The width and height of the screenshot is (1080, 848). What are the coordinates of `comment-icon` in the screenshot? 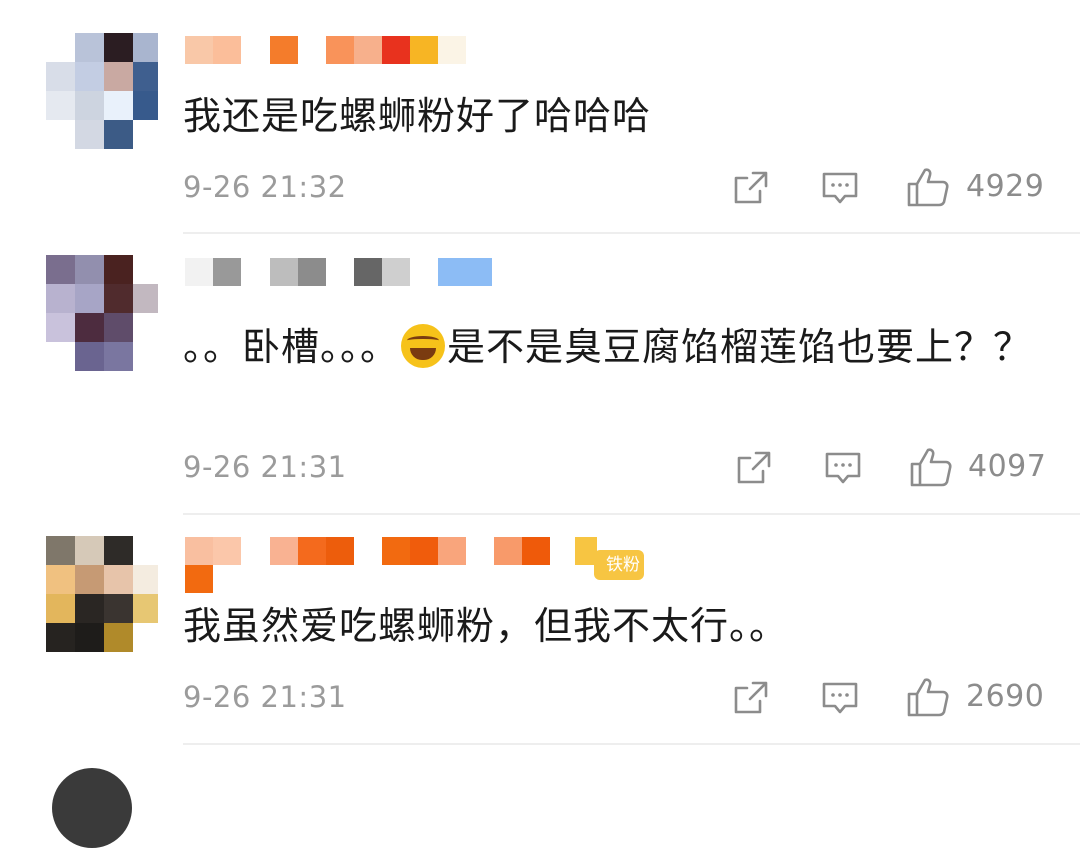 It's located at (840, 699).